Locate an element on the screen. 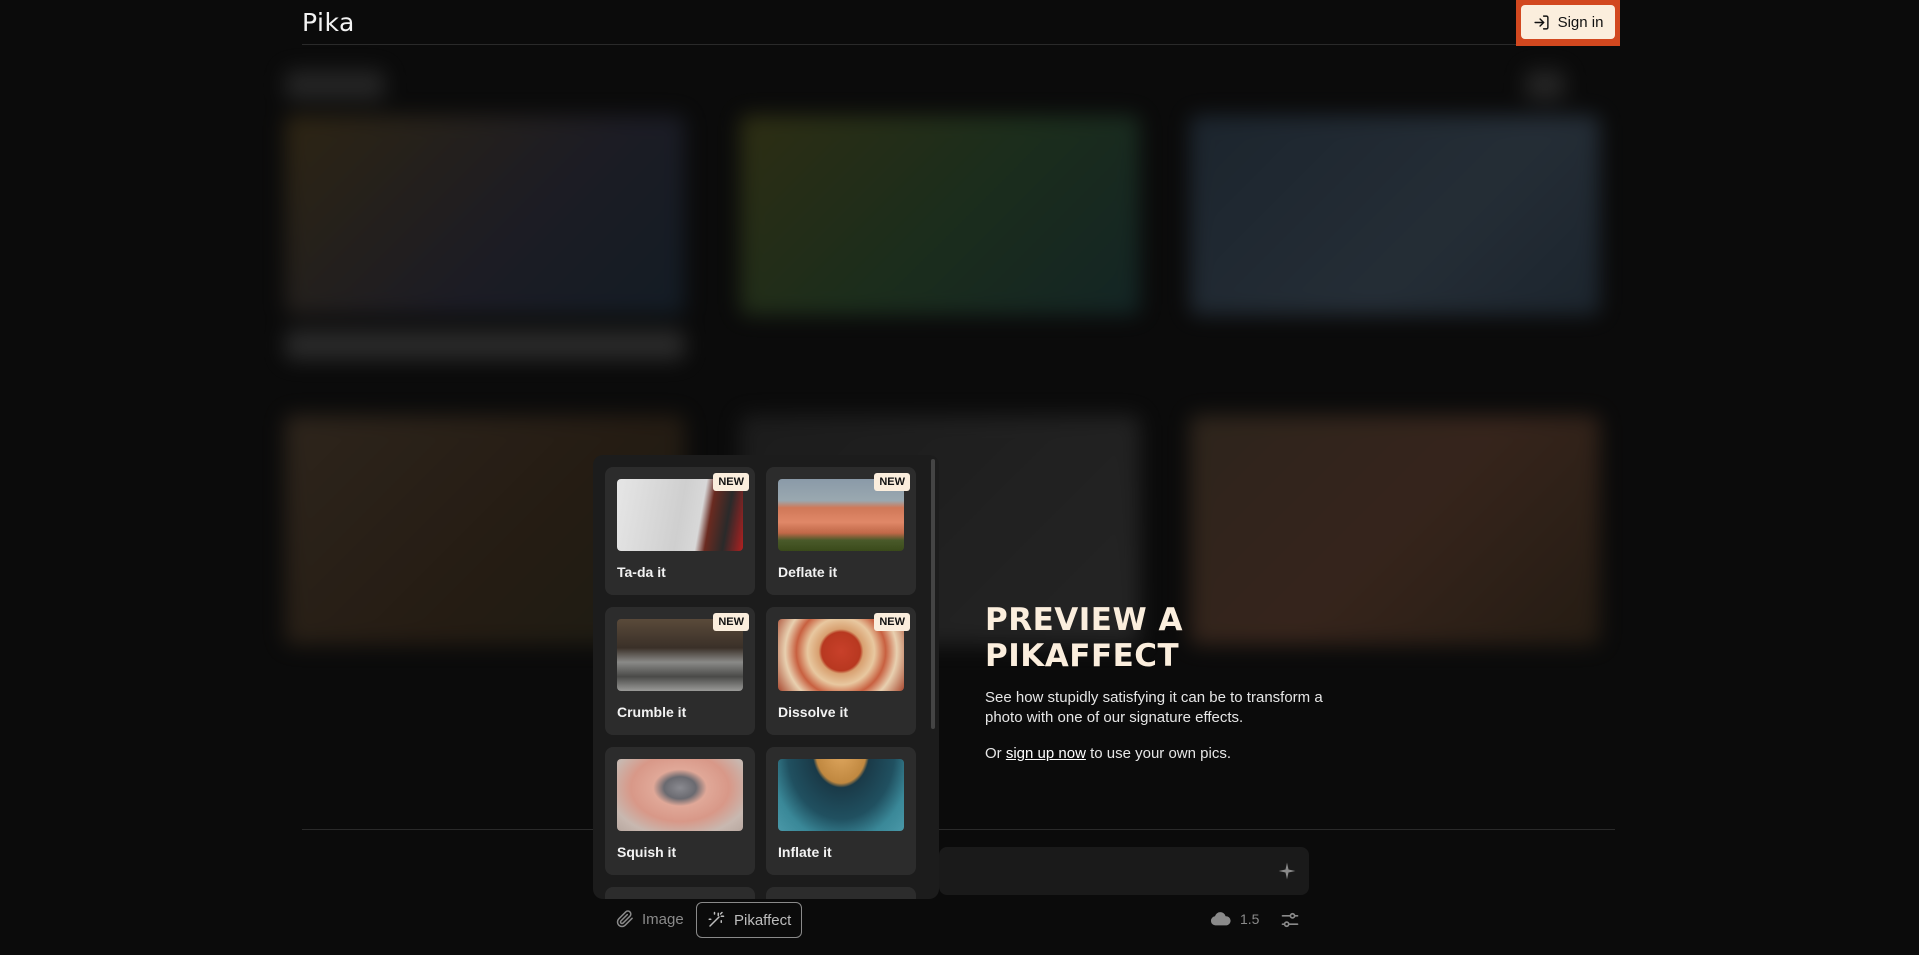 The width and height of the screenshot is (1919, 955). image-upload-button: Image is located at coordinates (650, 919).